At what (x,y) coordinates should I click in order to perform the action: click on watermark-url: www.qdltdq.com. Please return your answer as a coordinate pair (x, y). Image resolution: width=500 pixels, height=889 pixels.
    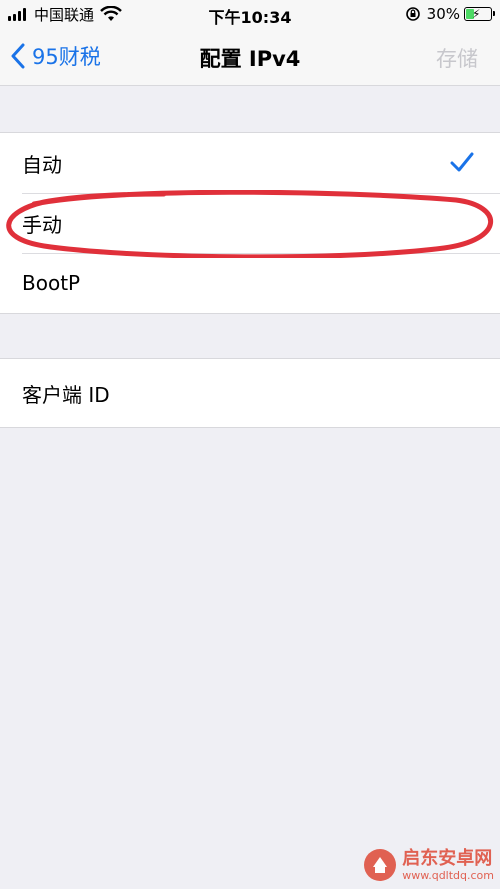
    Looking at the image, I should click on (448, 875).